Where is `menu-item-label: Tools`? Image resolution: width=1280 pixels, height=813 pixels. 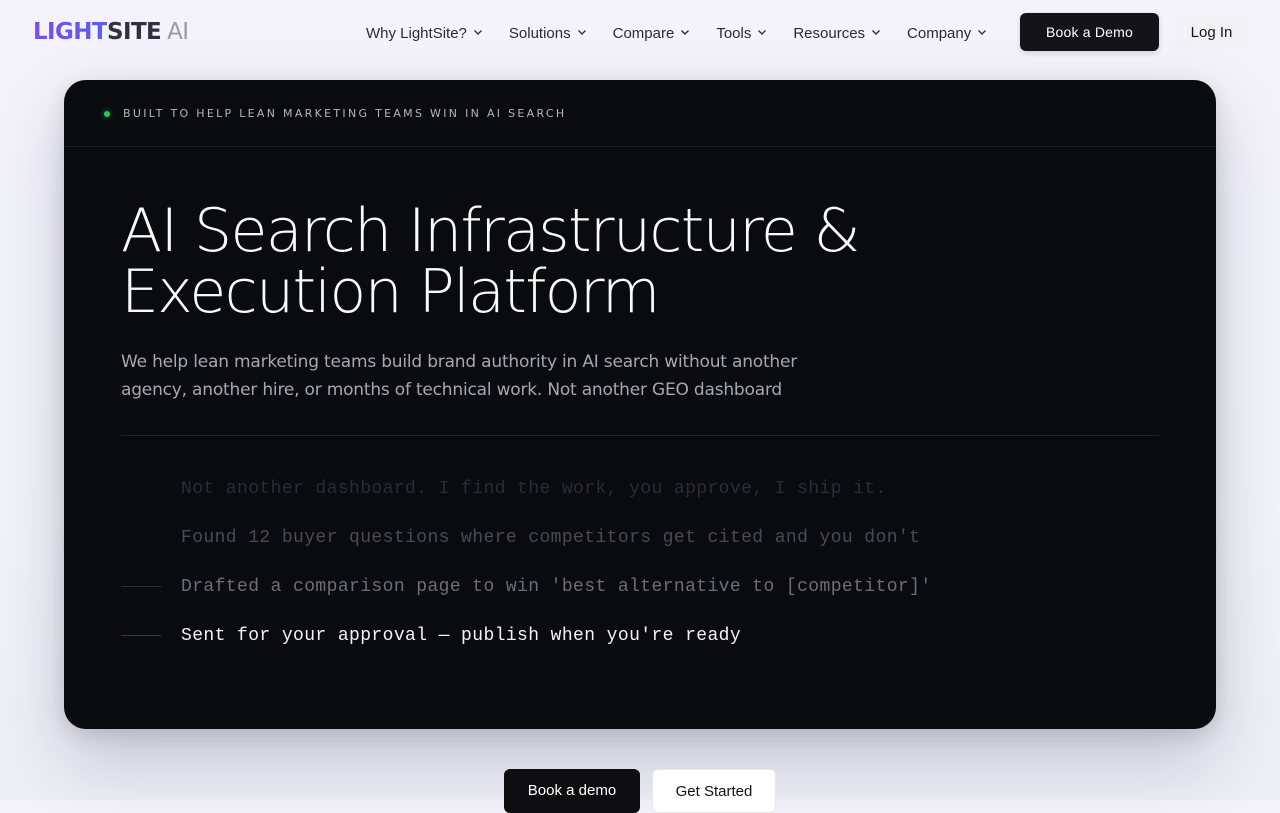 menu-item-label: Tools is located at coordinates (734, 33).